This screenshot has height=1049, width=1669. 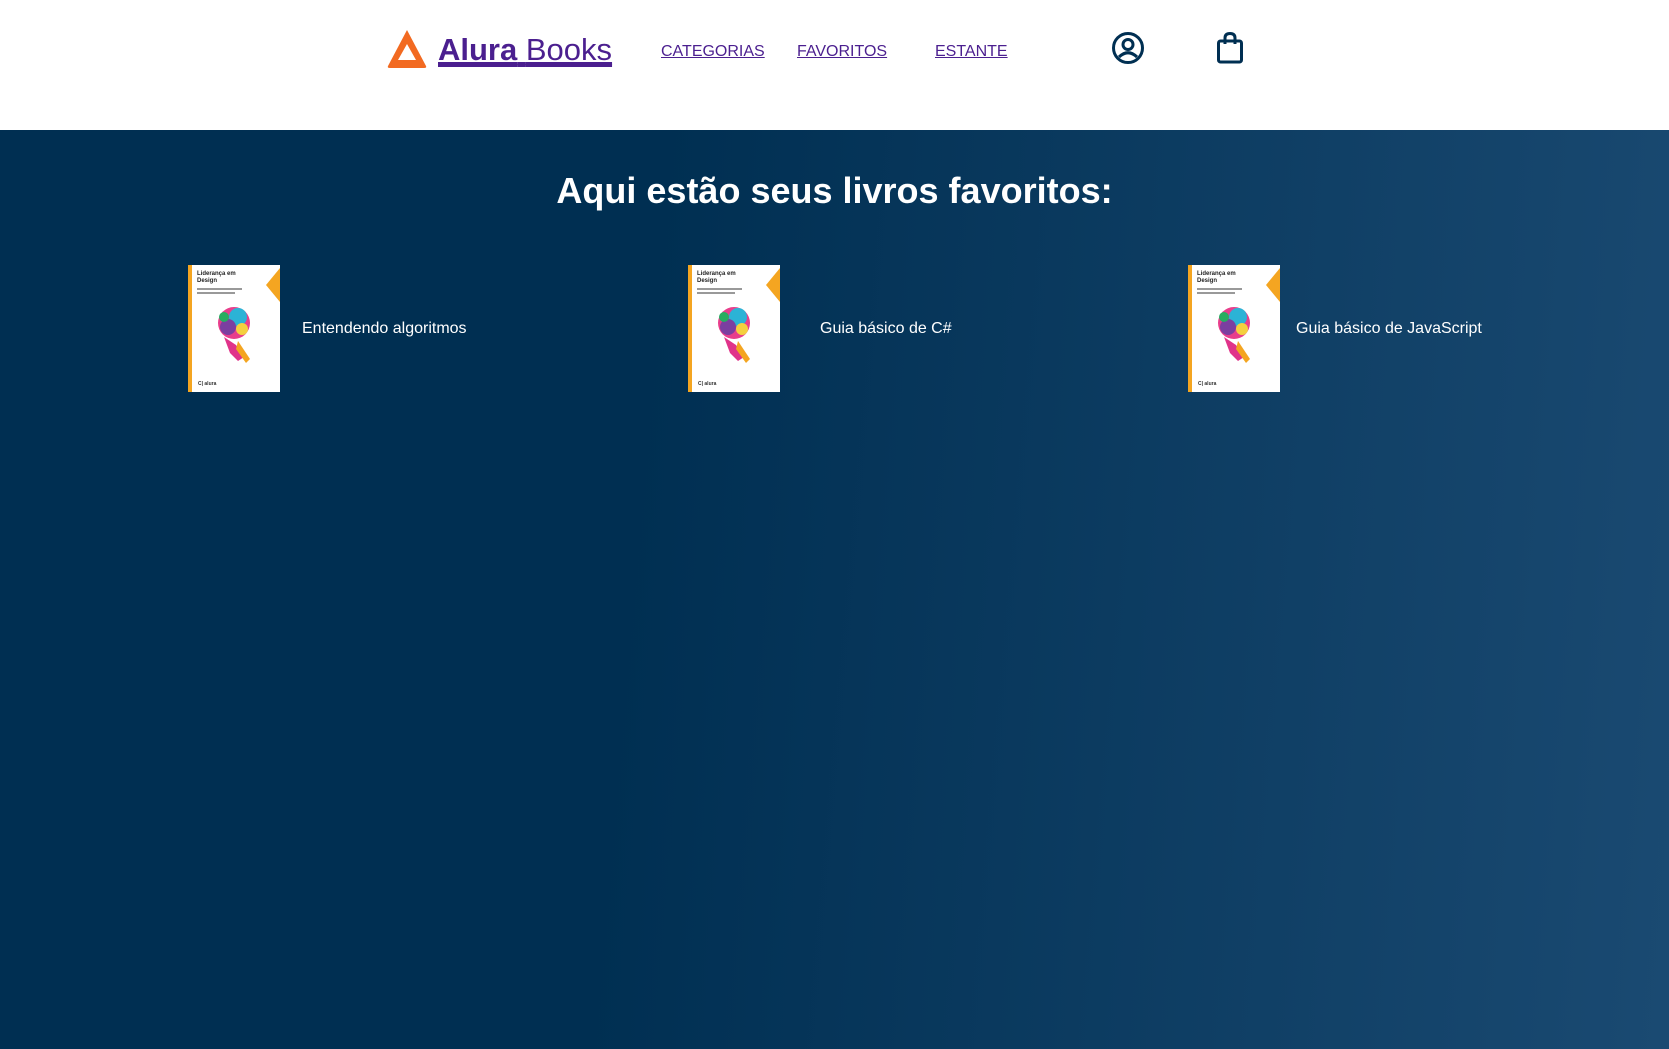 I want to click on cart-button, so click(x=1230, y=50).